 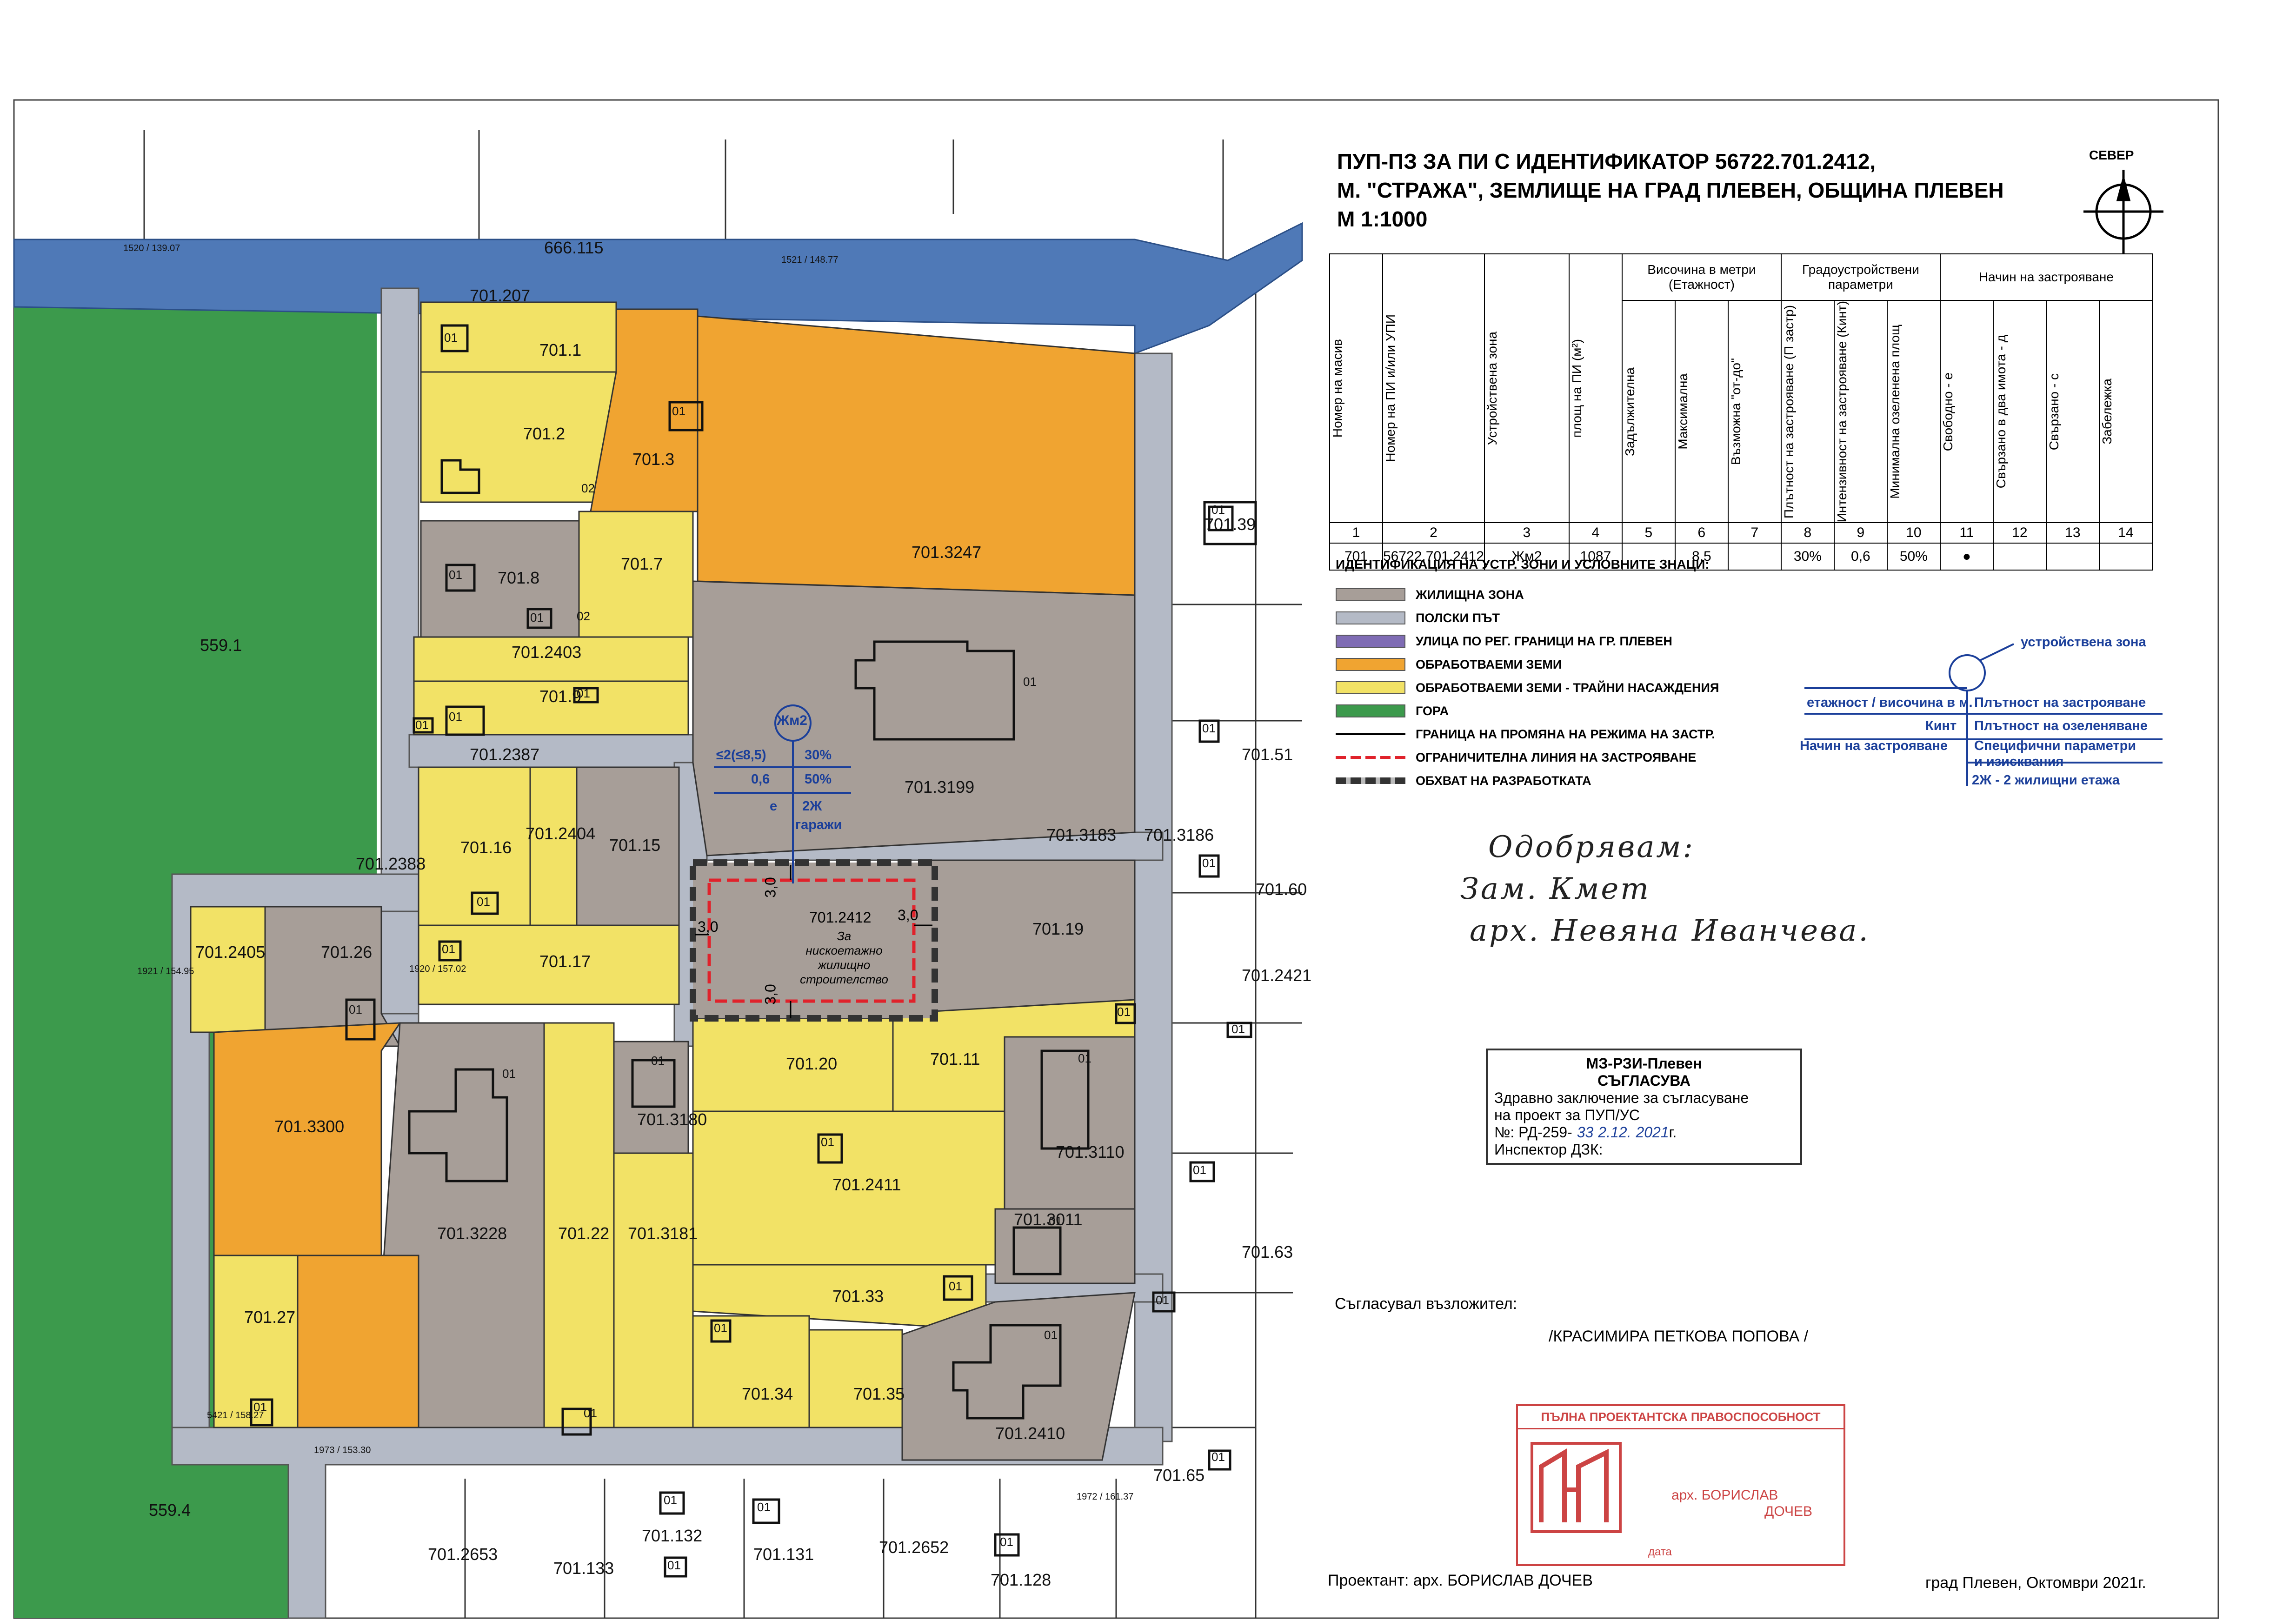 I want to click on parcel-label: 701.9, so click(x=560, y=696).